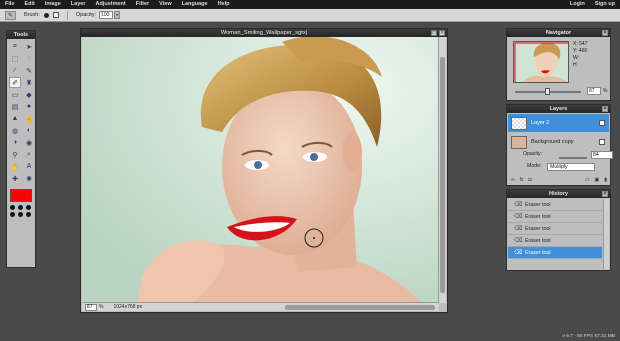 The height and width of the screenshot is (341, 620). What do you see at coordinates (29, 142) in the screenshot?
I see `red-eye-icon: ◉` at bounding box center [29, 142].